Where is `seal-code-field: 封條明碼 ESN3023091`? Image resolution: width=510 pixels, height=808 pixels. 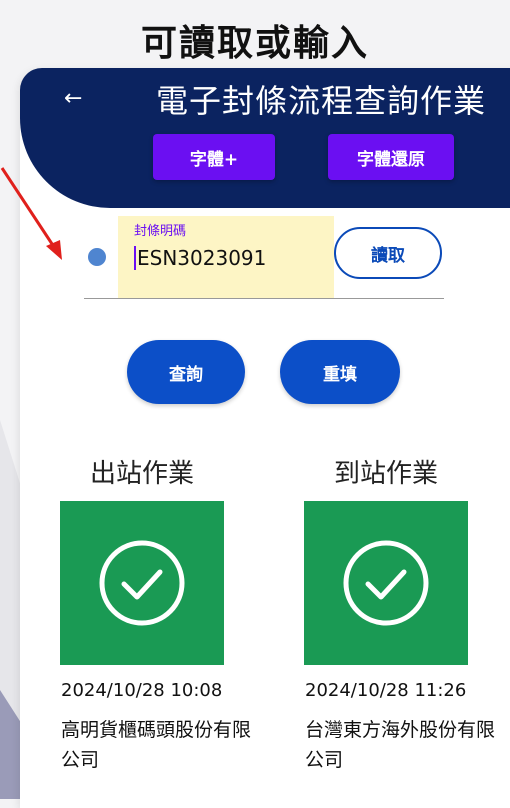 seal-code-field: 封條明碼 ESN3023091 is located at coordinates (226, 257).